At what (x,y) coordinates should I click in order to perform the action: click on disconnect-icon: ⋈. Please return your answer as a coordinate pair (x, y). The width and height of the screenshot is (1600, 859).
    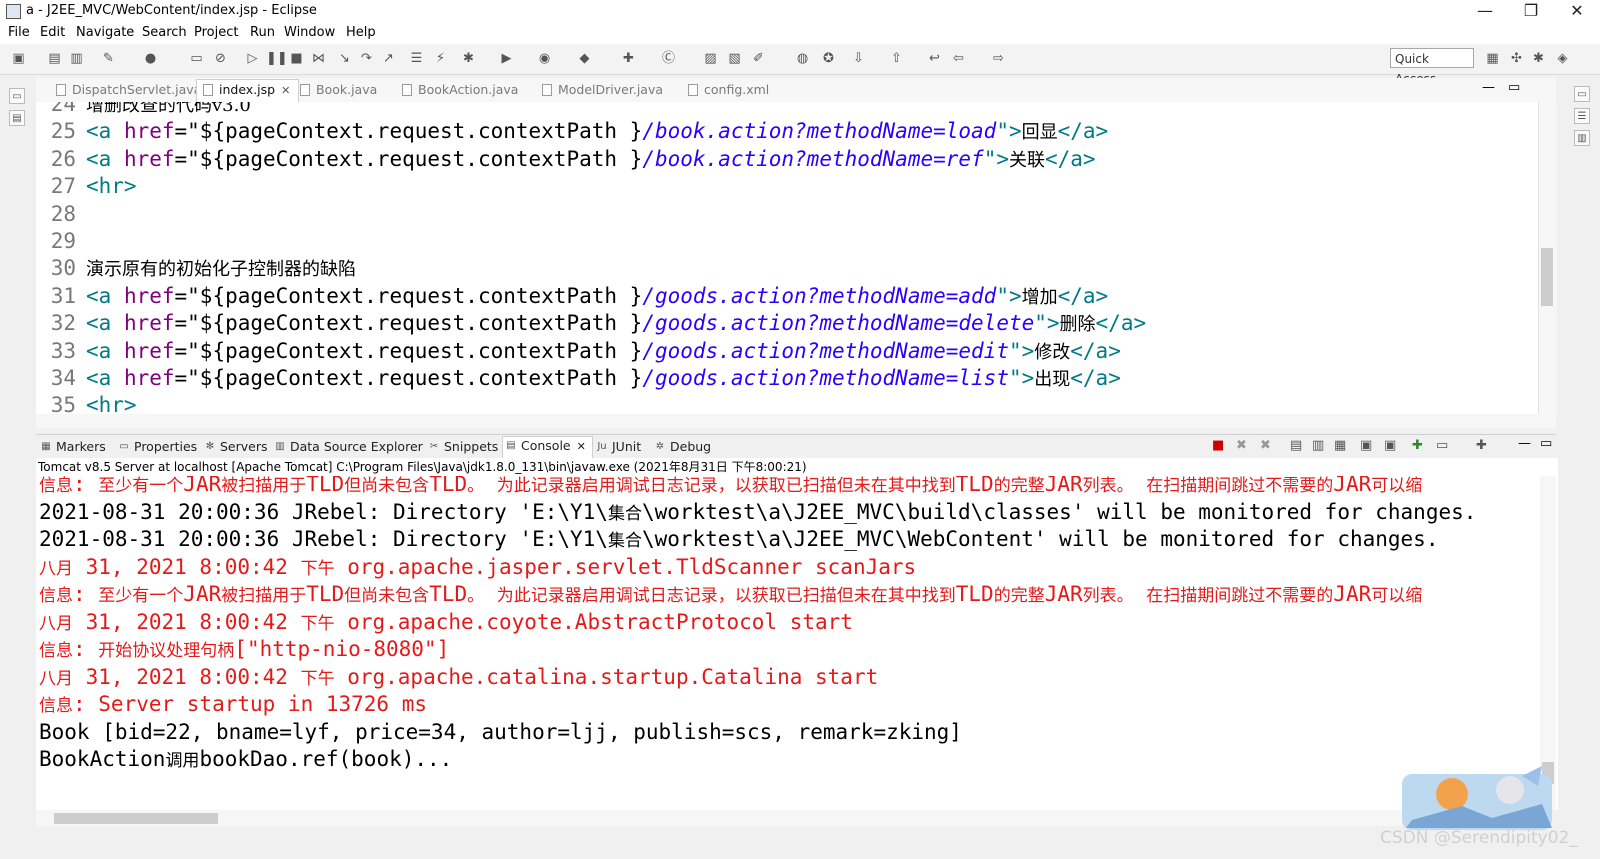
    Looking at the image, I should click on (318, 58).